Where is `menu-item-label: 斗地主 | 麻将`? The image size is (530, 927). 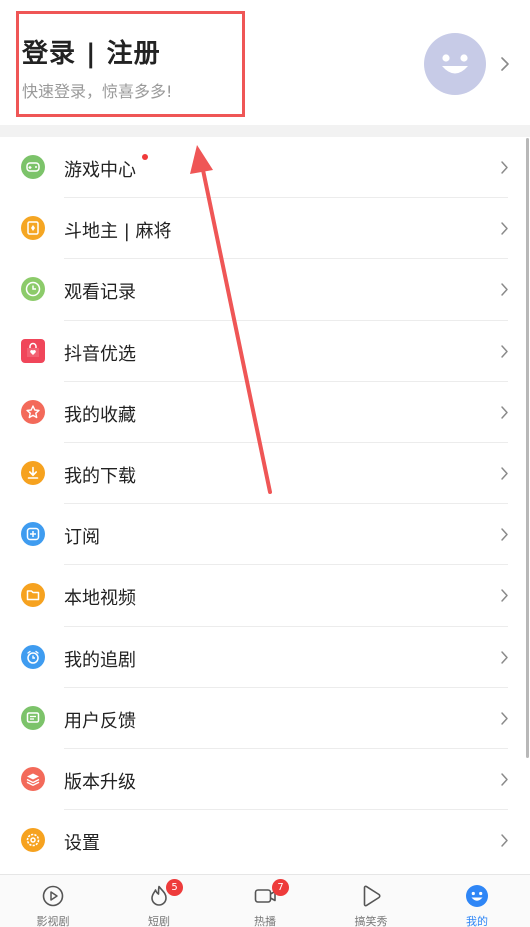 menu-item-label: 斗地主 | 麻将 is located at coordinates (118, 232).